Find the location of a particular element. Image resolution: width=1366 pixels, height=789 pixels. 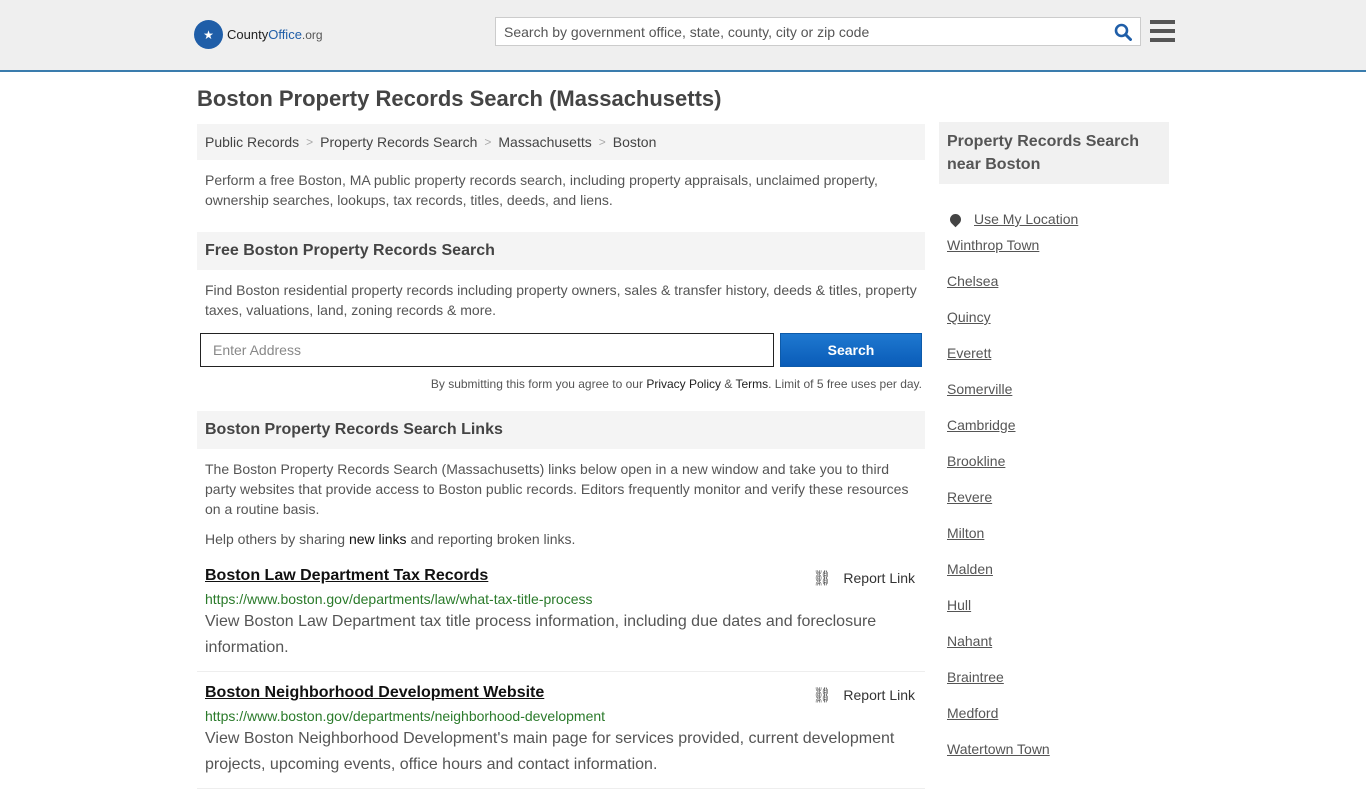

terms-link: Terms is located at coordinates (751, 384).